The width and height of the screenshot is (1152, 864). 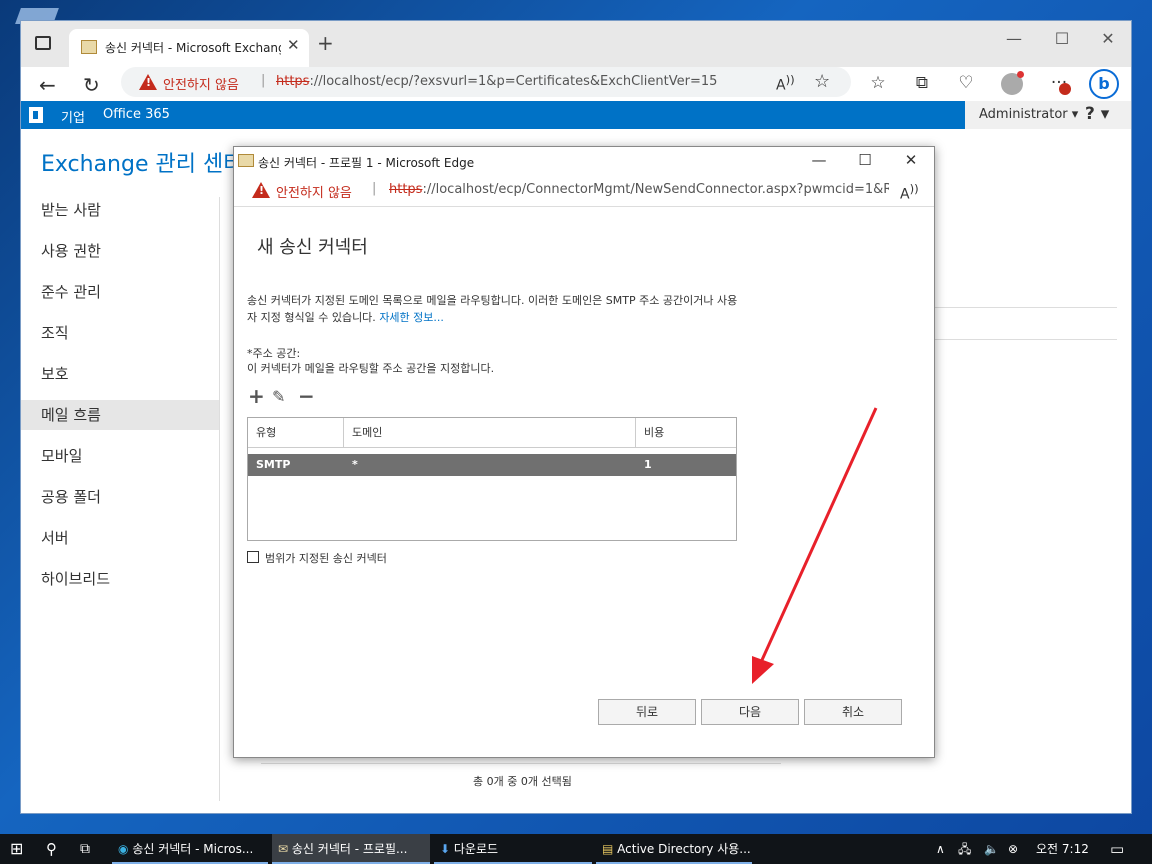 What do you see at coordinates (878, 83) in the screenshot?
I see `favorites-icon: ☆` at bounding box center [878, 83].